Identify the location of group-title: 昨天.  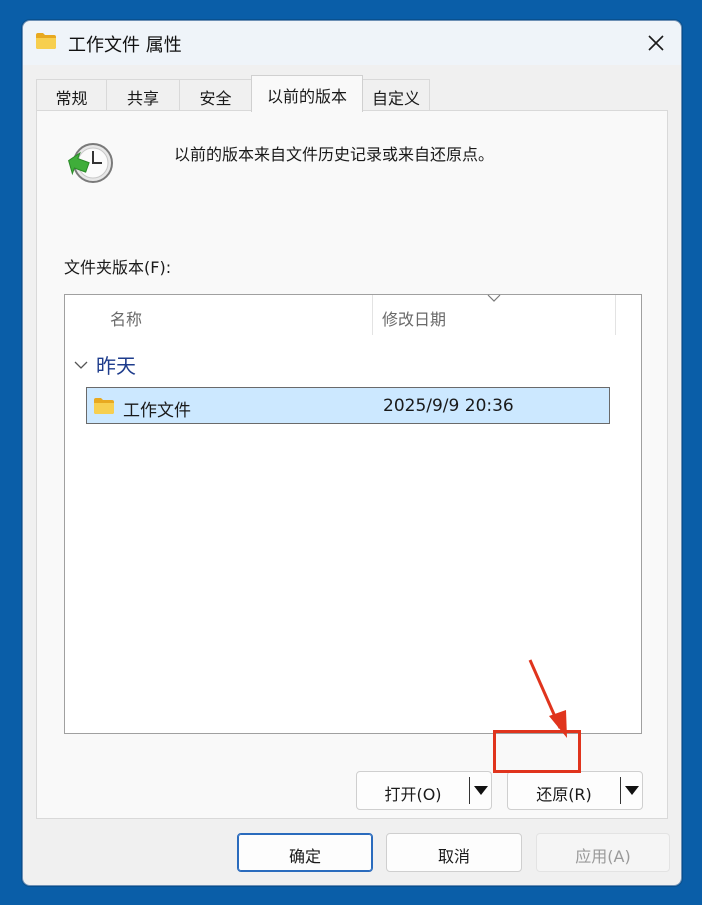
(116, 366).